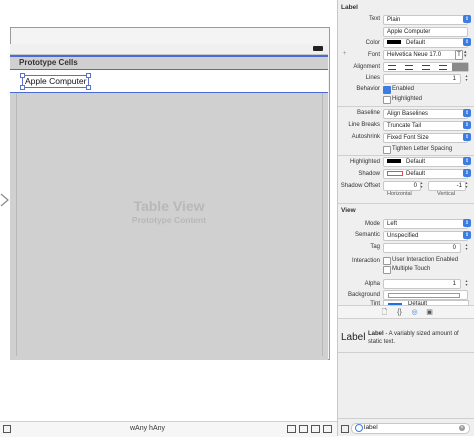 This screenshot has width=474, height=437. Describe the element at coordinates (402, 186) in the screenshot. I see `shadow-horizontal-field: 0` at that location.